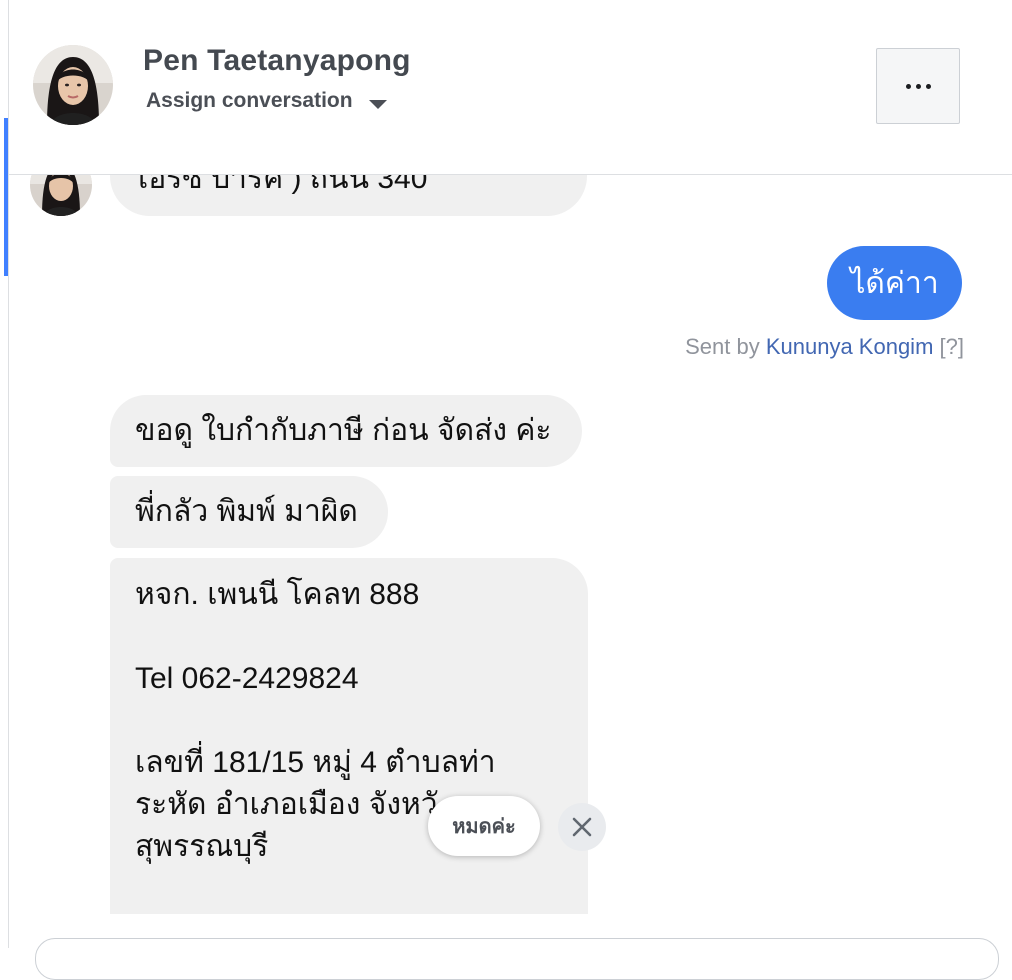  I want to click on message-composer, so click(517, 959).